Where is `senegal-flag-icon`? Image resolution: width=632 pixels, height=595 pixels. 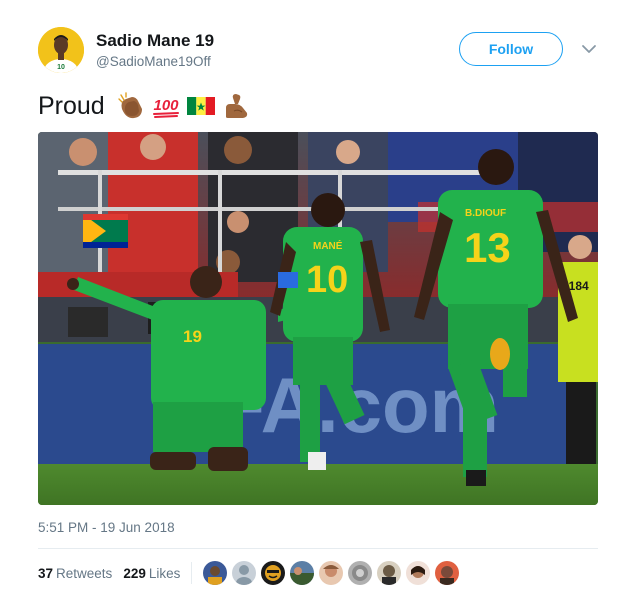
senegal-flag-icon is located at coordinates (200, 106).